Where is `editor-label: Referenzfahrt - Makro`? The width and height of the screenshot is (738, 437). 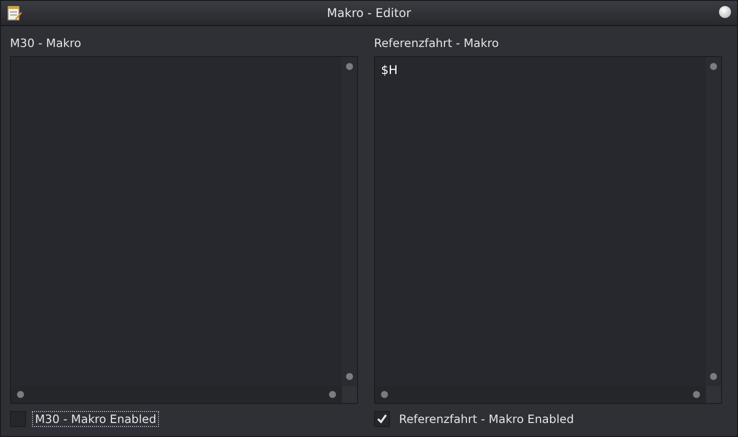 editor-label: Referenzfahrt - Makro is located at coordinates (437, 43).